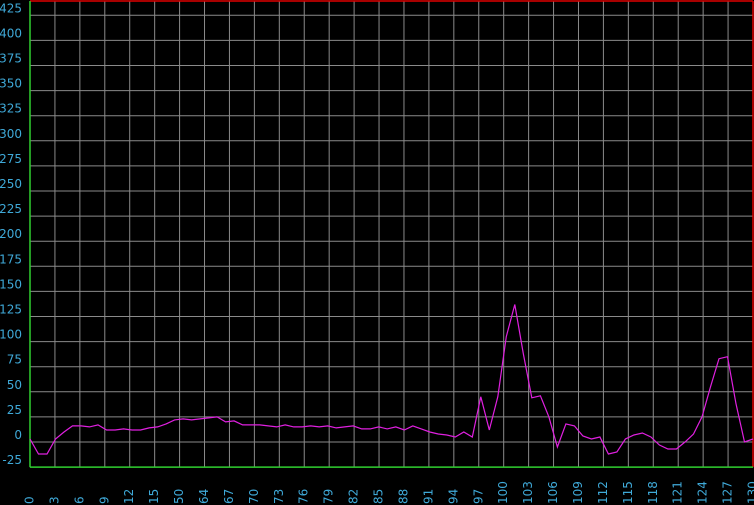 This screenshot has width=754, height=505. Describe the element at coordinates (528, 492) in the screenshot. I see `x-tick-label: 103` at that location.